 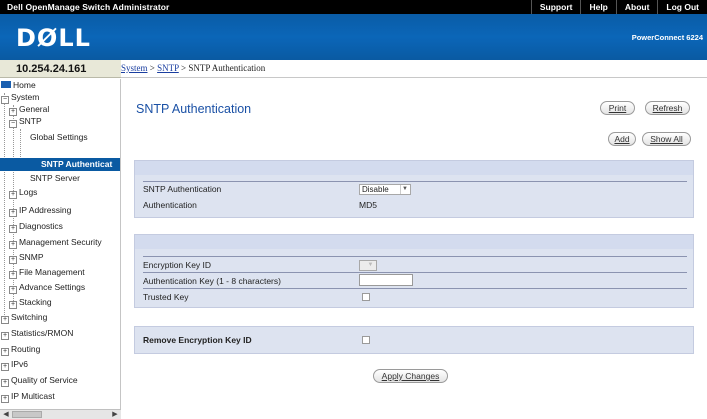 I want to click on sntp-authentication-label: SNTP Authentication, so click(x=182, y=189).